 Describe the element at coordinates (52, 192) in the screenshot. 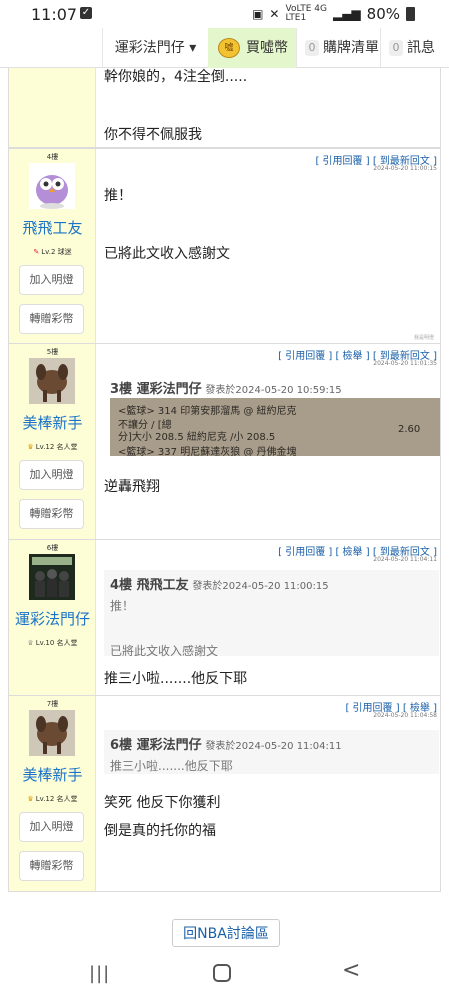

I see `owl-avatar-image` at that location.